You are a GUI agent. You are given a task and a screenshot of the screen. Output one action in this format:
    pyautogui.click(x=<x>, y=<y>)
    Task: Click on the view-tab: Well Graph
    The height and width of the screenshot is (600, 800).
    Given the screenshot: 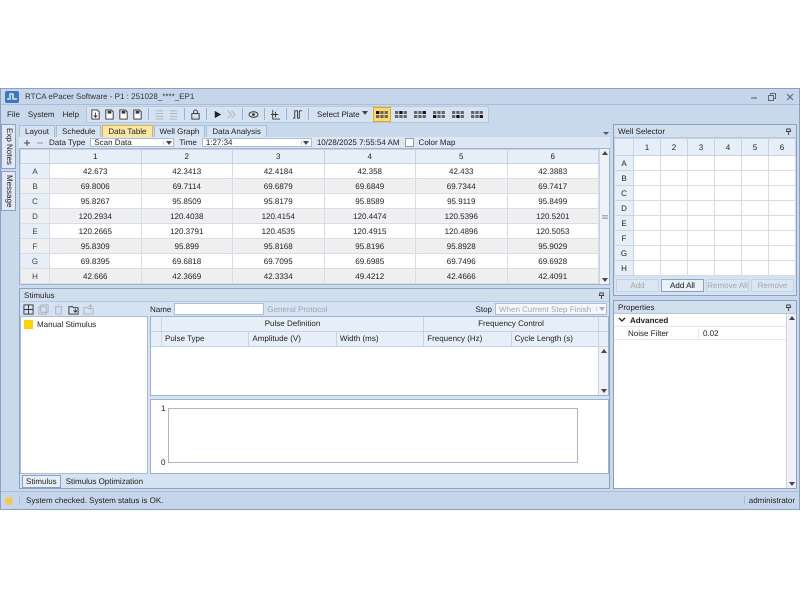 What is the action you would take?
    pyautogui.click(x=180, y=131)
    